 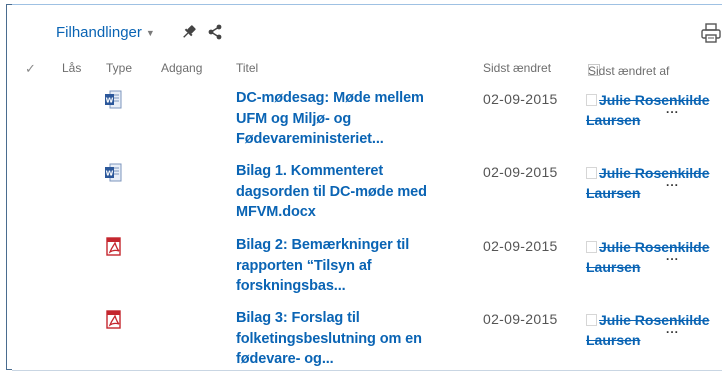 I want to click on column-header-sidst-aendret-af-label: Sidst ændret af, so click(x=629, y=71).